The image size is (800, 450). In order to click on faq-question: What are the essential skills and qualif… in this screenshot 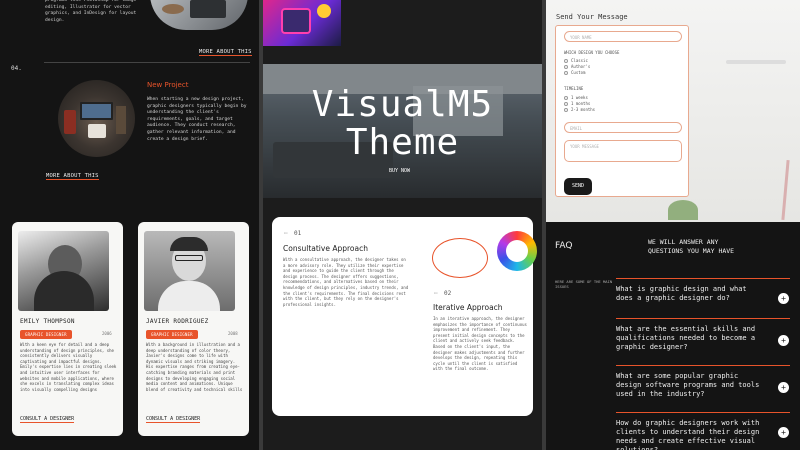, I will do `click(686, 338)`.